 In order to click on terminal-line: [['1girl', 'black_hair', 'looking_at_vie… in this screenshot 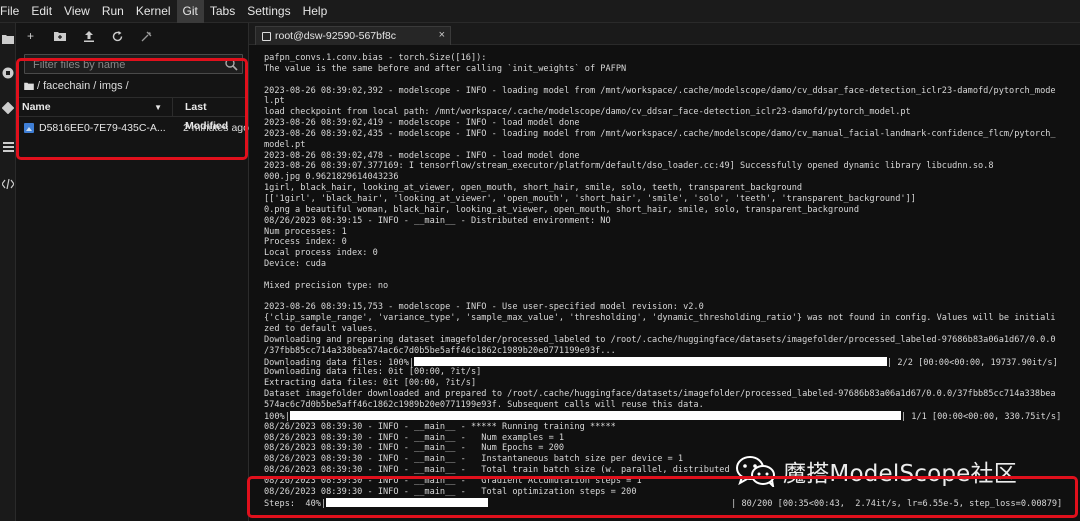, I will do `click(590, 198)`.